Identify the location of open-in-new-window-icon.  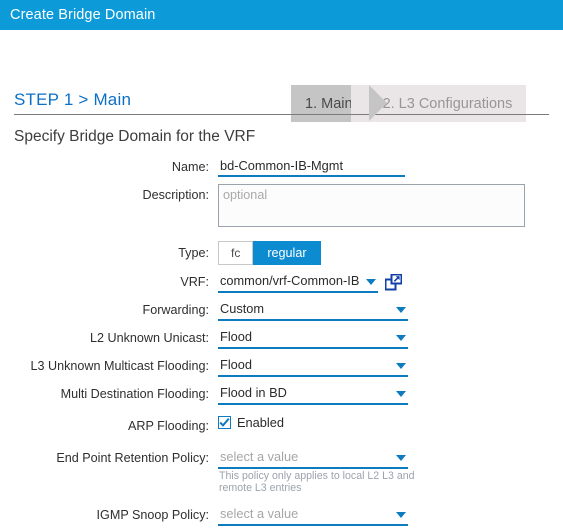
(393, 282).